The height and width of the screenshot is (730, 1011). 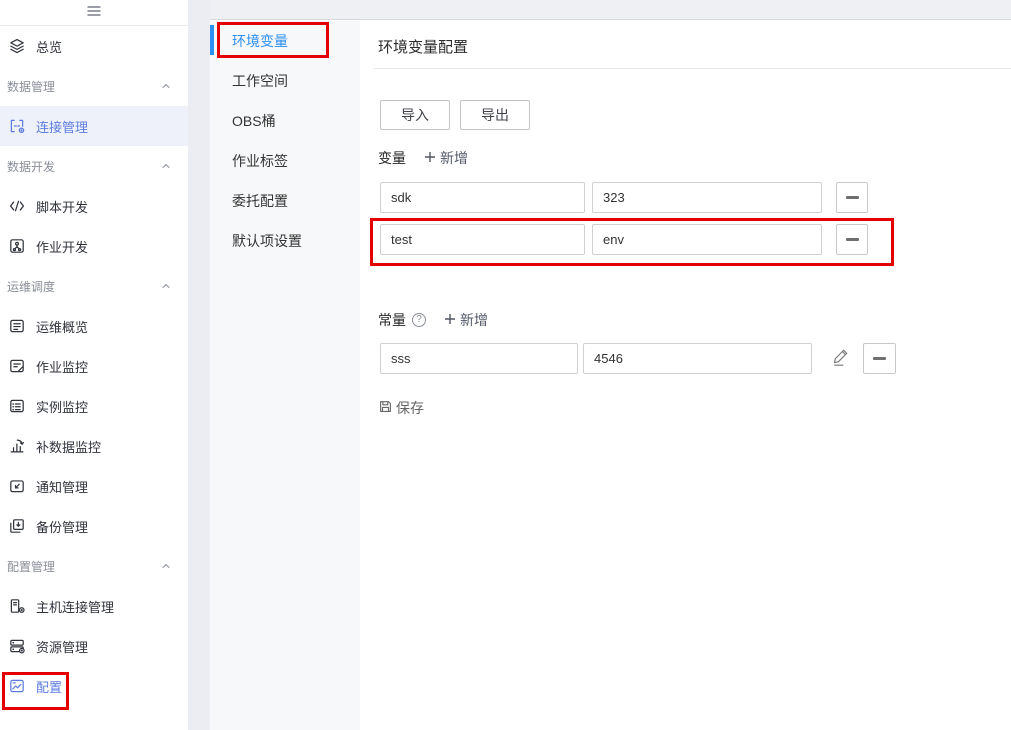 I want to click on sidebar-item-label: 资源管理, so click(x=62, y=647).